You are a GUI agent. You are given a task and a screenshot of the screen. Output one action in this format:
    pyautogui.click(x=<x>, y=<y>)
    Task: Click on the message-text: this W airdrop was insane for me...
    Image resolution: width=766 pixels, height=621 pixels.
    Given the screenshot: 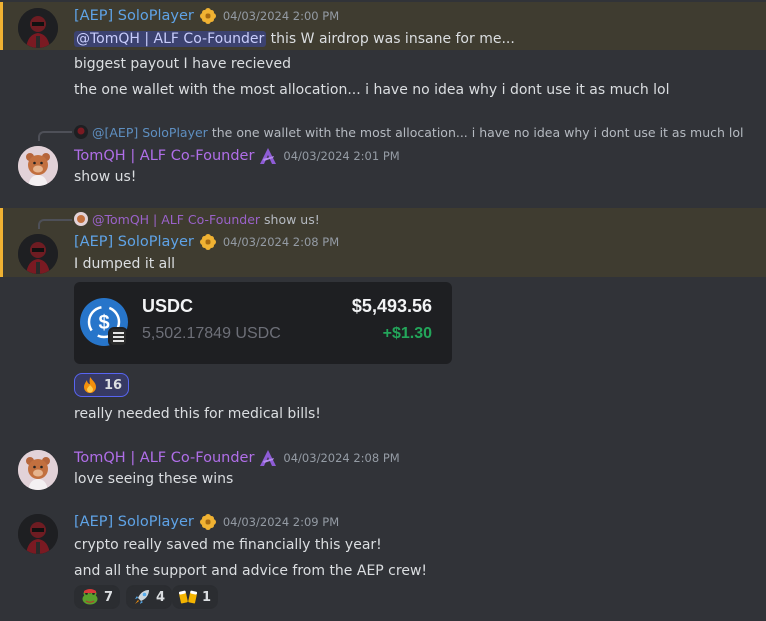 What is the action you would take?
    pyautogui.click(x=390, y=39)
    